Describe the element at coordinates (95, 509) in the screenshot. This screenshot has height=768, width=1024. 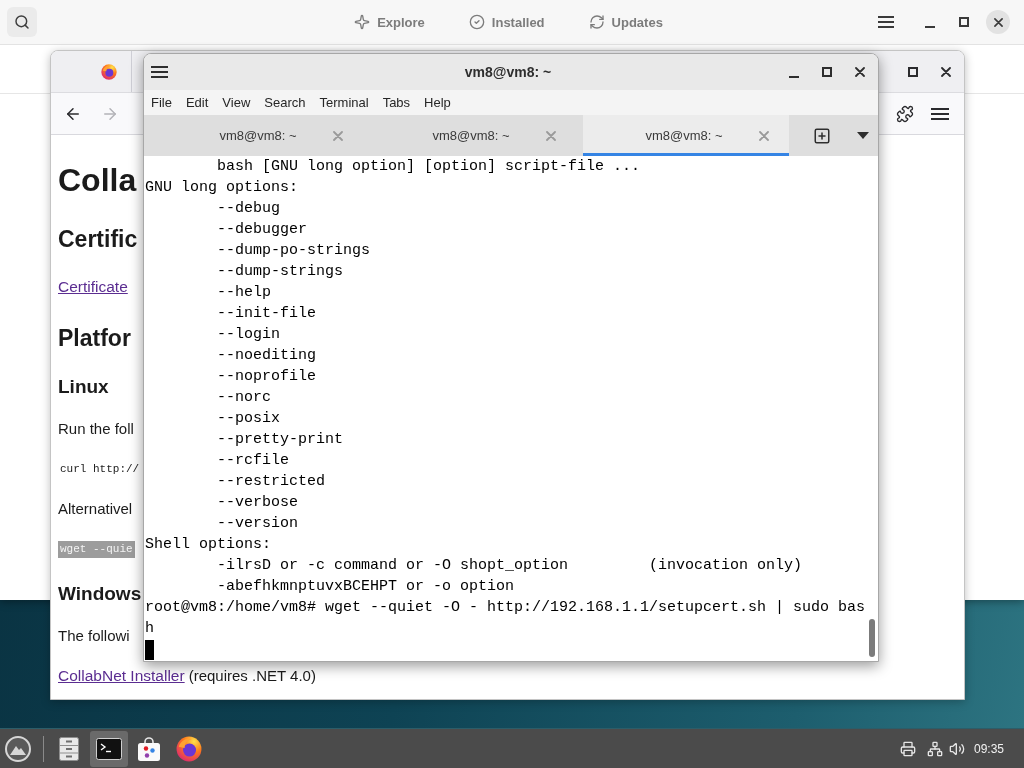
I see `paragraph-text: Alternativel` at that location.